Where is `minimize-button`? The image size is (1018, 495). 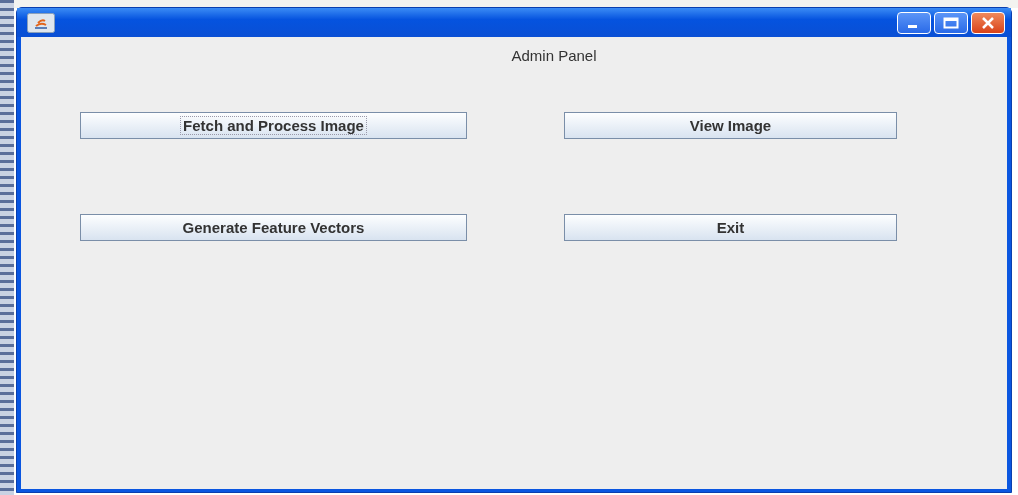 minimize-button is located at coordinates (914, 22).